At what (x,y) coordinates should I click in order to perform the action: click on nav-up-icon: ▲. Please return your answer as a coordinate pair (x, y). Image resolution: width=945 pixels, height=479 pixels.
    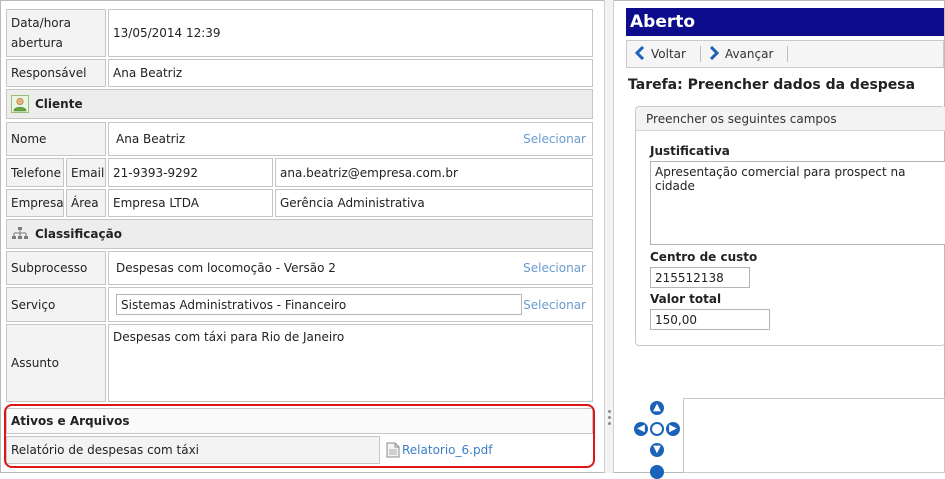
    Looking at the image, I should click on (657, 408).